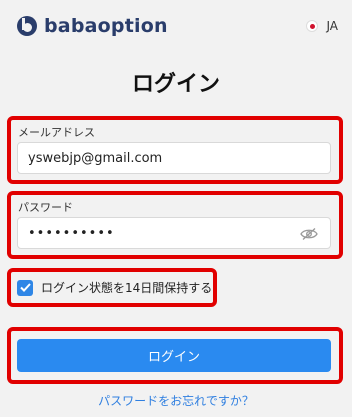  I want to click on password-field: ••••••••••, so click(174, 233).